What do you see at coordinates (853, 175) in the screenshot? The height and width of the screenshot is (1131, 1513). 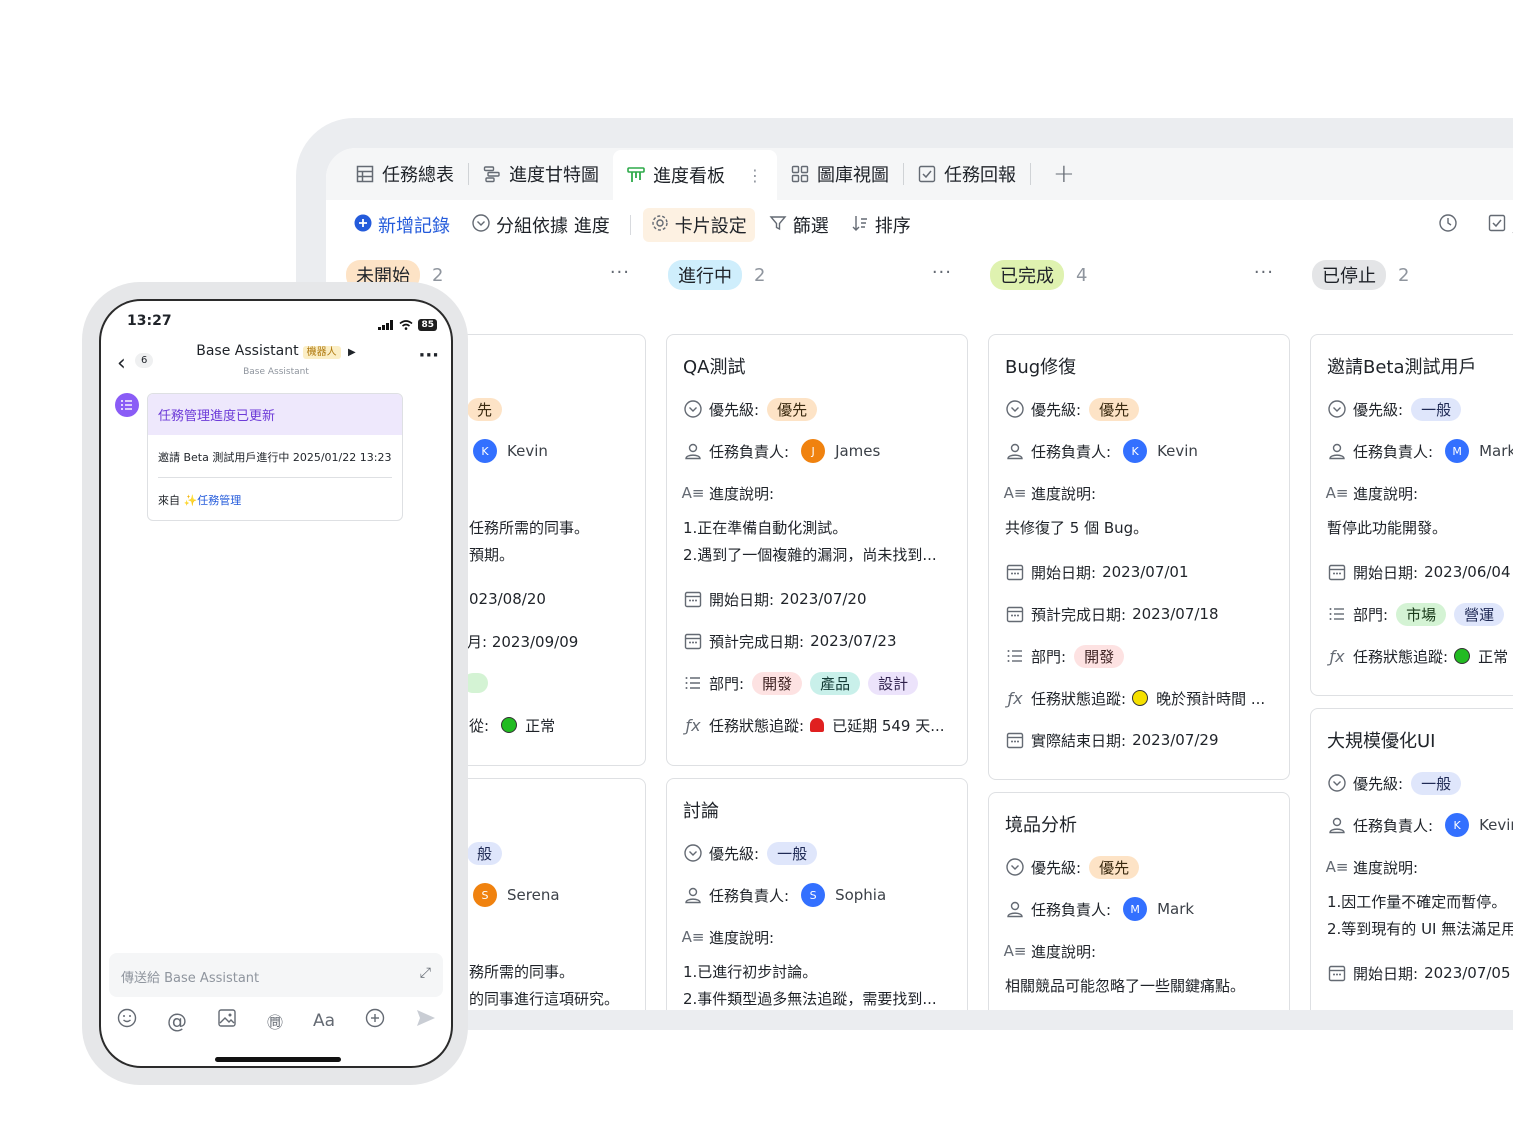 I see `tab-label: 圖庫視圖` at bounding box center [853, 175].